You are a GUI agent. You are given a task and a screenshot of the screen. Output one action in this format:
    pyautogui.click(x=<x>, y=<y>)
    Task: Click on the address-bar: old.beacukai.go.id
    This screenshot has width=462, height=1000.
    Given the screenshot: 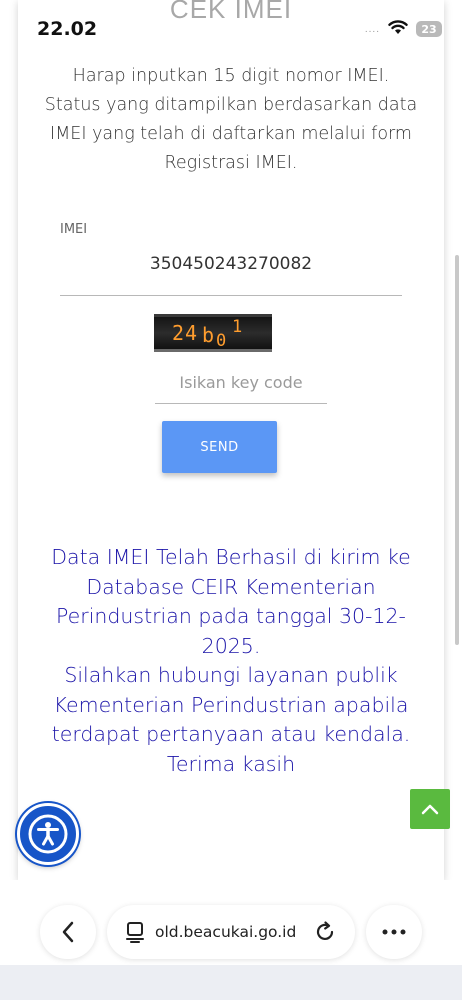 What is the action you would take?
    pyautogui.click(x=231, y=932)
    